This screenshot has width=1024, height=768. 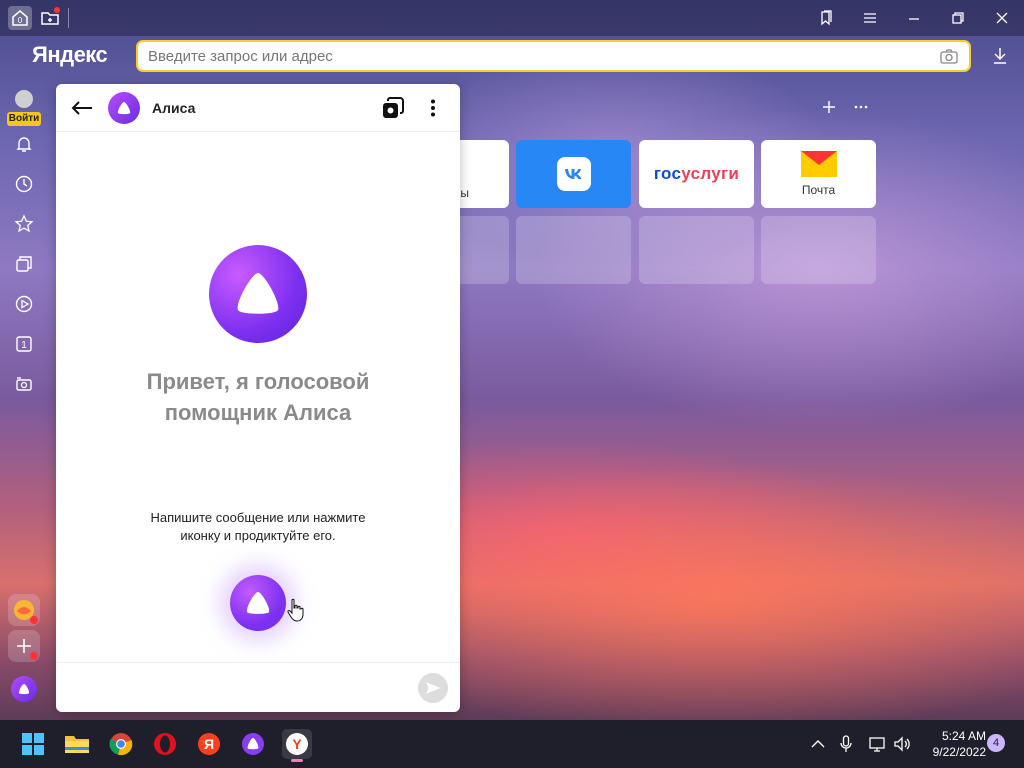 I want to click on login-label: Войти, so click(x=24, y=119).